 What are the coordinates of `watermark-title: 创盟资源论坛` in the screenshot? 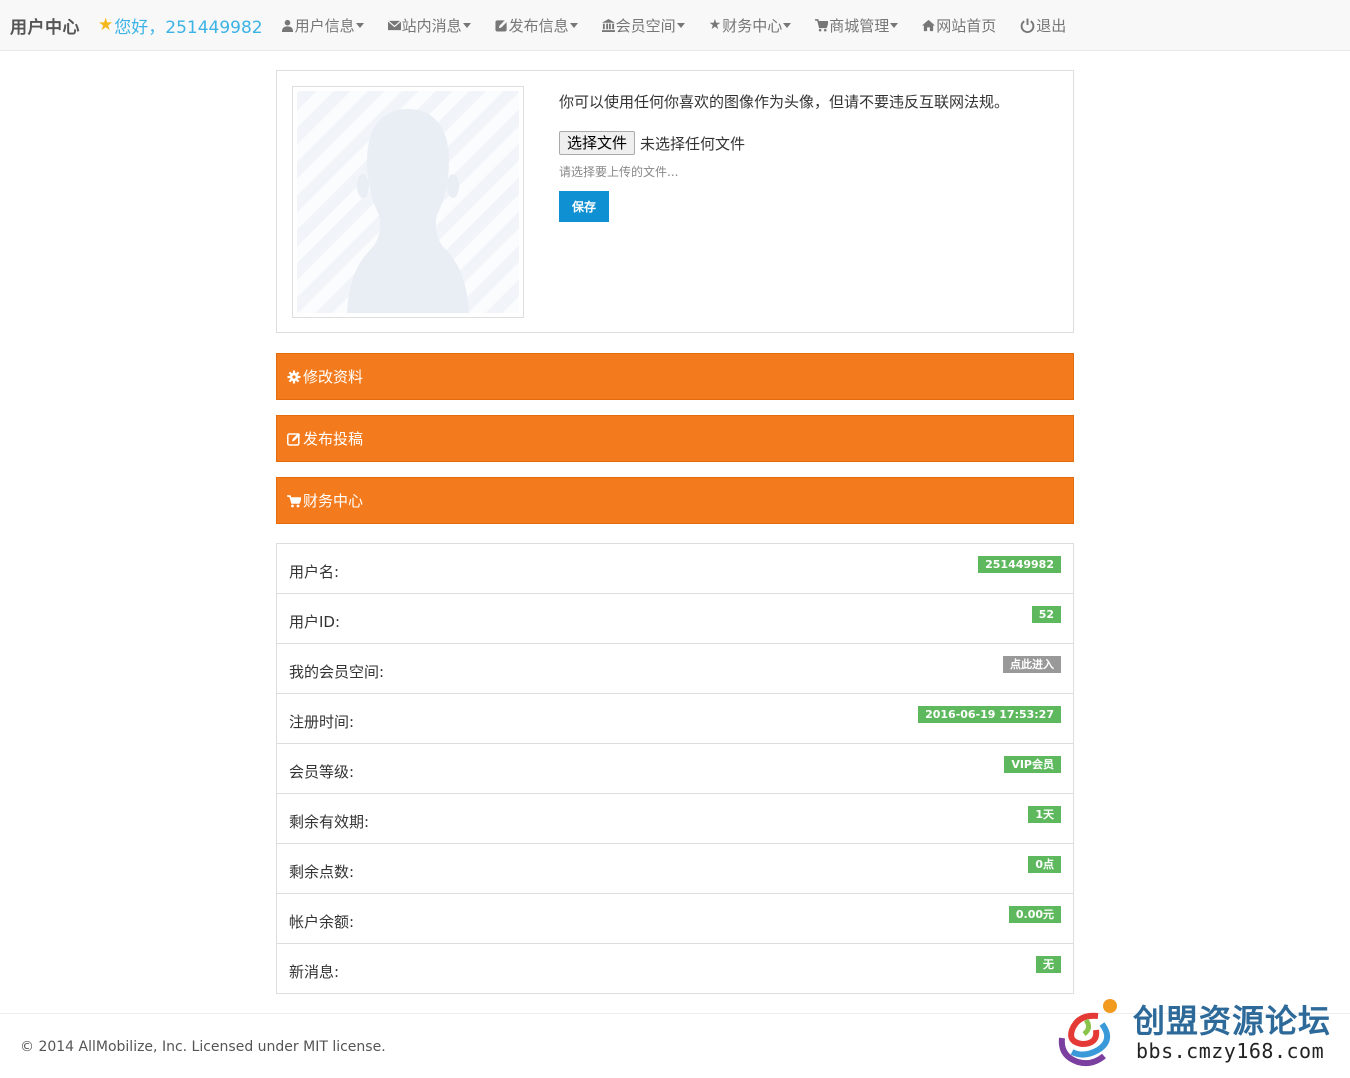 It's located at (1232, 1021).